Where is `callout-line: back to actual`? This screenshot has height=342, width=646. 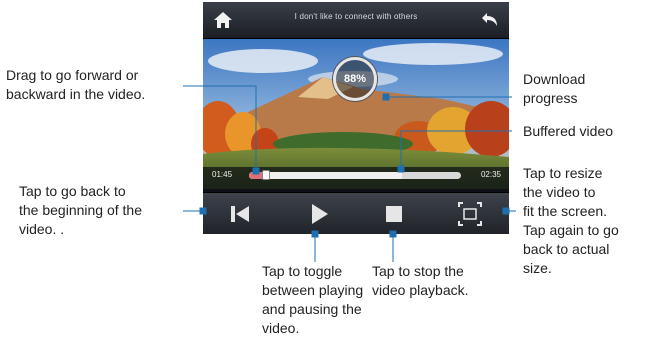
callout-line: back to actual is located at coordinates (566, 249).